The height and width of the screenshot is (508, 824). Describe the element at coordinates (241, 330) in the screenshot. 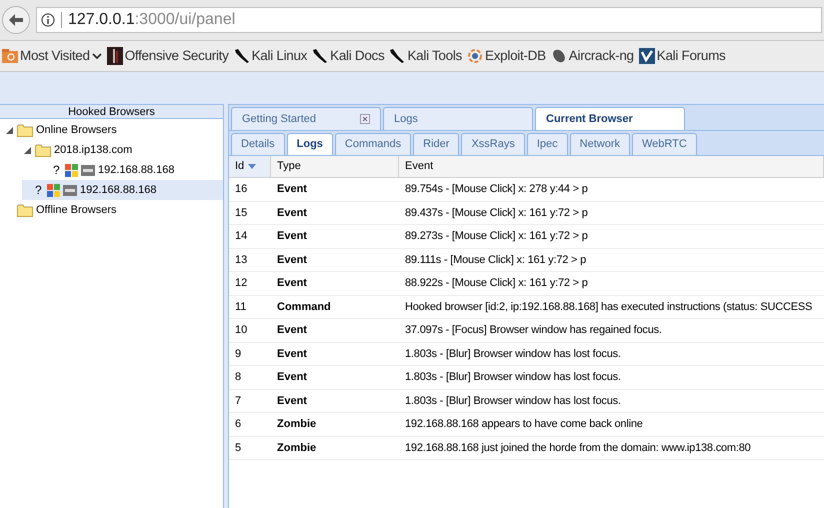

I see `table-cell-text: 10` at that location.